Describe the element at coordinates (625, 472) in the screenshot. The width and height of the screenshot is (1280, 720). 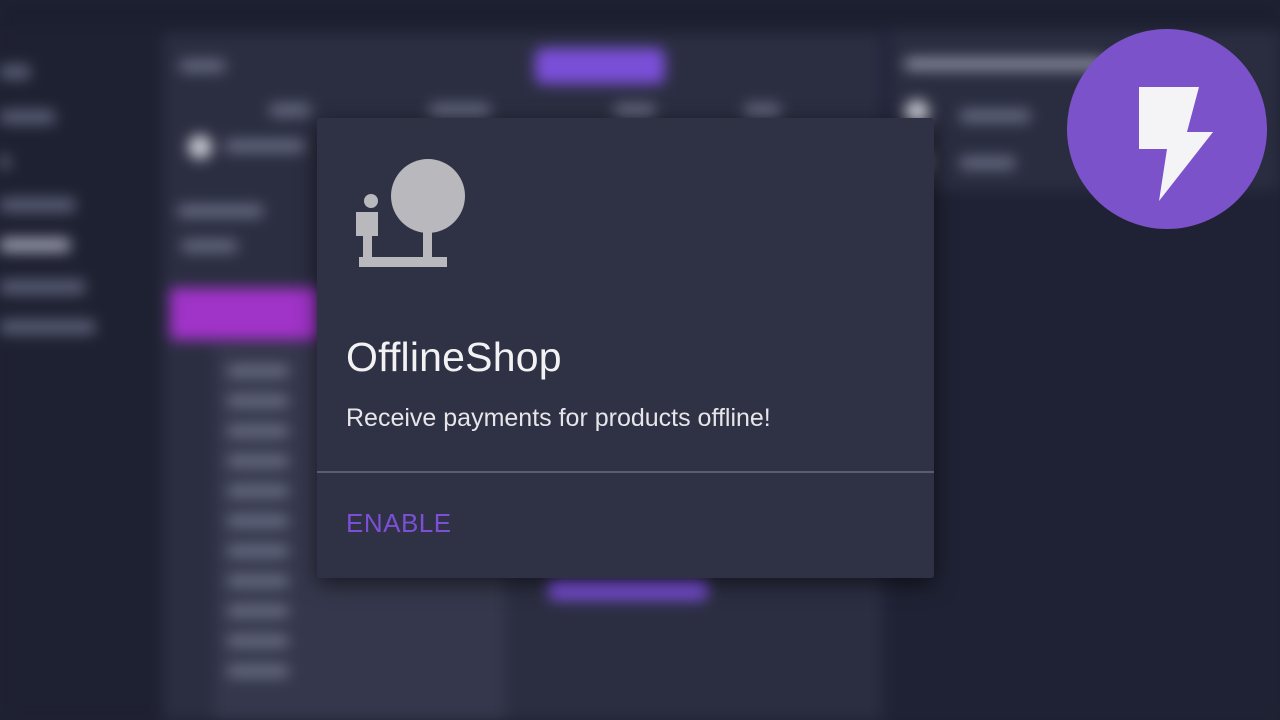
I see `card-divider` at that location.